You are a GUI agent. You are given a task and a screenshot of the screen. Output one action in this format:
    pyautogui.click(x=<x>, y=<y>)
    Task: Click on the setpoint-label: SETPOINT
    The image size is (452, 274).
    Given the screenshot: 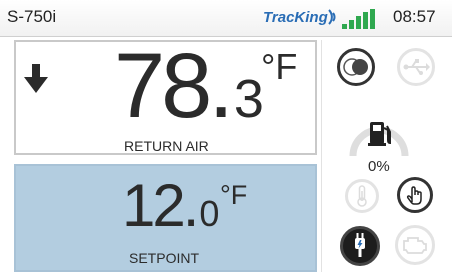 What is the action you would take?
    pyautogui.click(x=164, y=258)
    